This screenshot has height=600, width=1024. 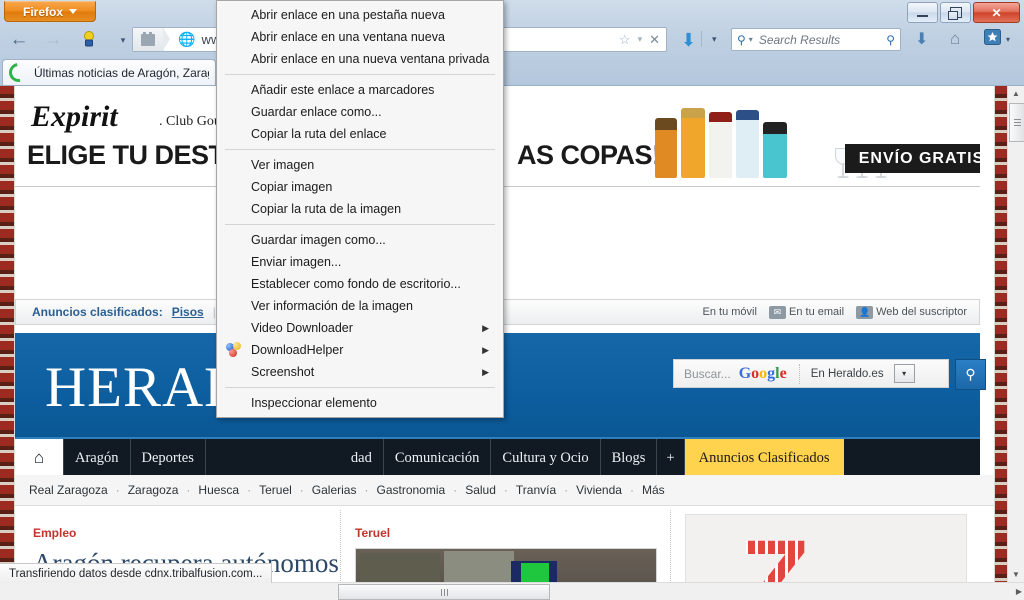 What do you see at coordinates (42, 11) in the screenshot?
I see `firefox-menu-label: Firefox` at bounding box center [42, 11].